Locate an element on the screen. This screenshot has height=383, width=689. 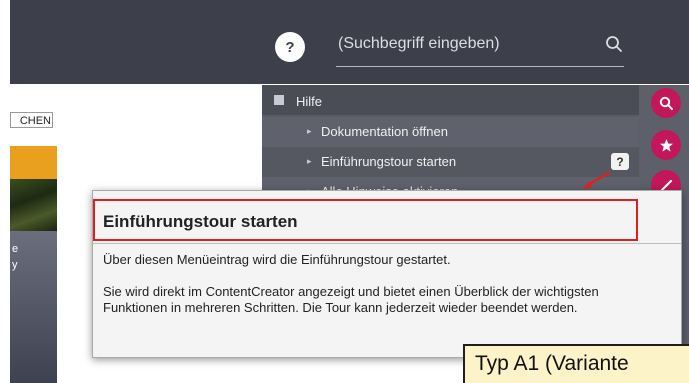
help-menu-title: Hilfe is located at coordinates (309, 101).